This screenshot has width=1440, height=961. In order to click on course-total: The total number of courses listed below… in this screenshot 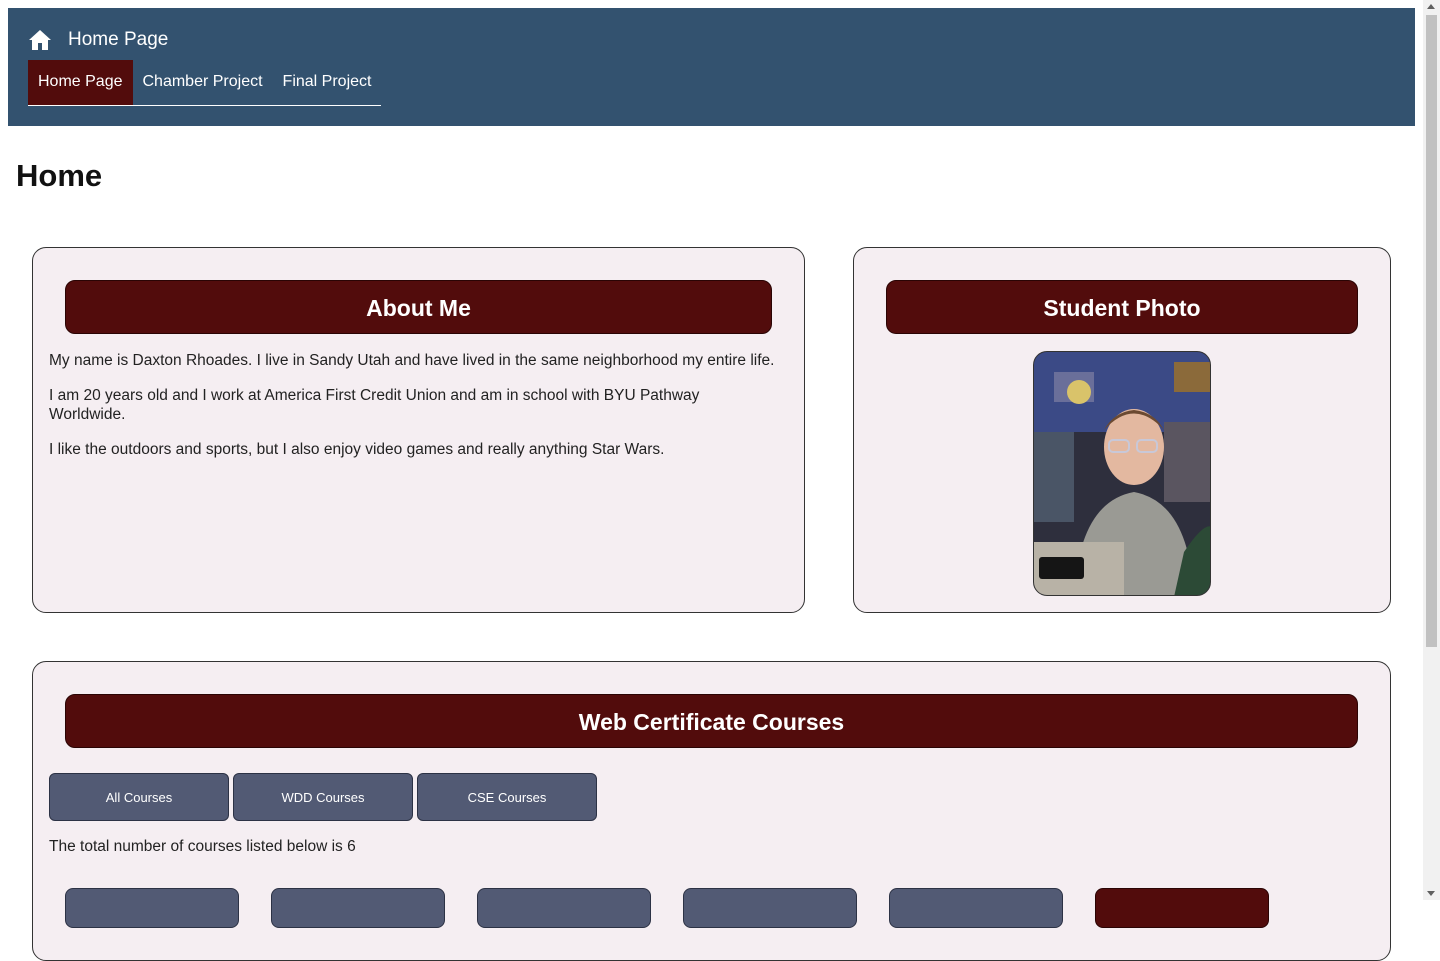, I will do `click(202, 846)`.